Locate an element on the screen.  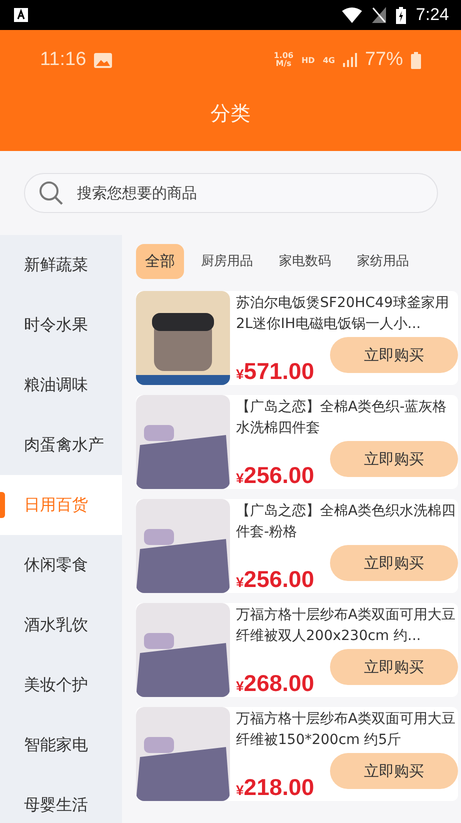
hd-label: HD is located at coordinates (308, 60).